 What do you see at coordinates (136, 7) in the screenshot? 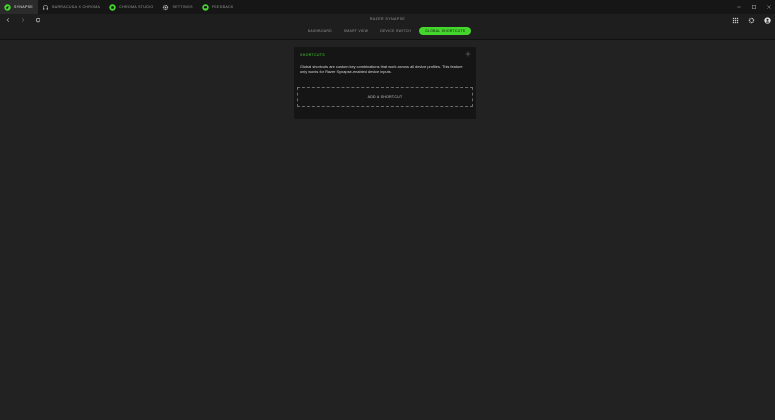
I see `tab-label: CHROMA STUDIO` at bounding box center [136, 7].